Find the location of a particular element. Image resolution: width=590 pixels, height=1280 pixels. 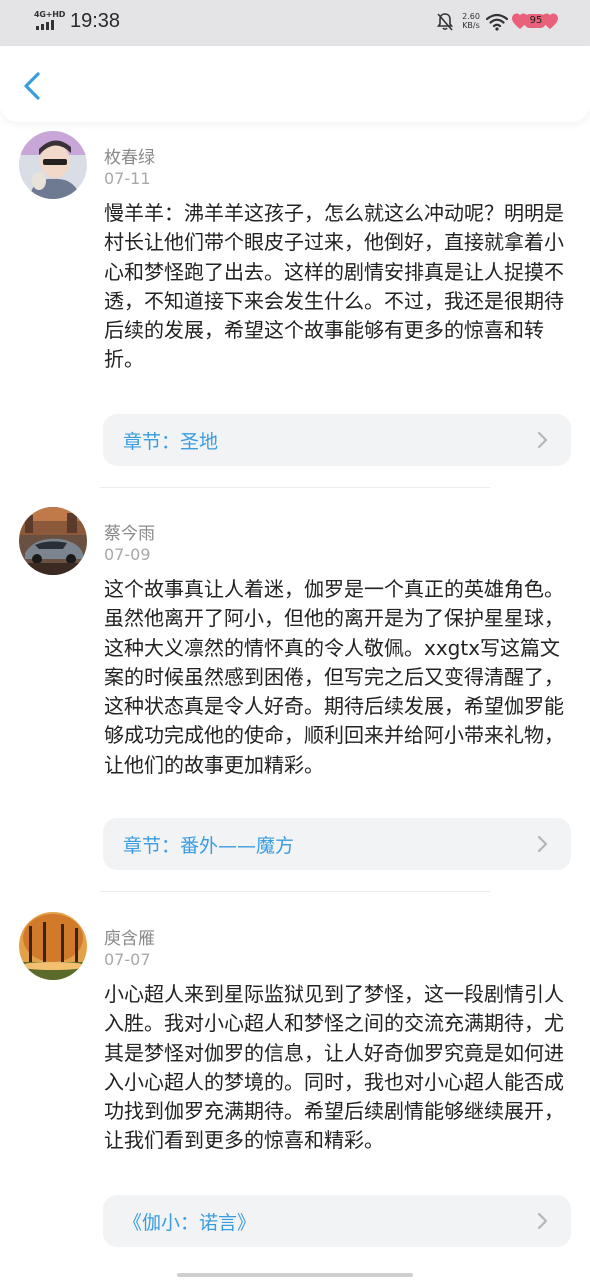

network-speed-unit: KB/s is located at coordinates (471, 25).